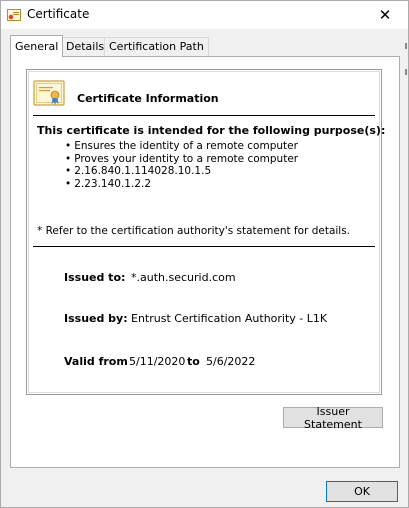 The image size is (409, 508). I want to click on issued-to-label: Issued to:, so click(95, 277).